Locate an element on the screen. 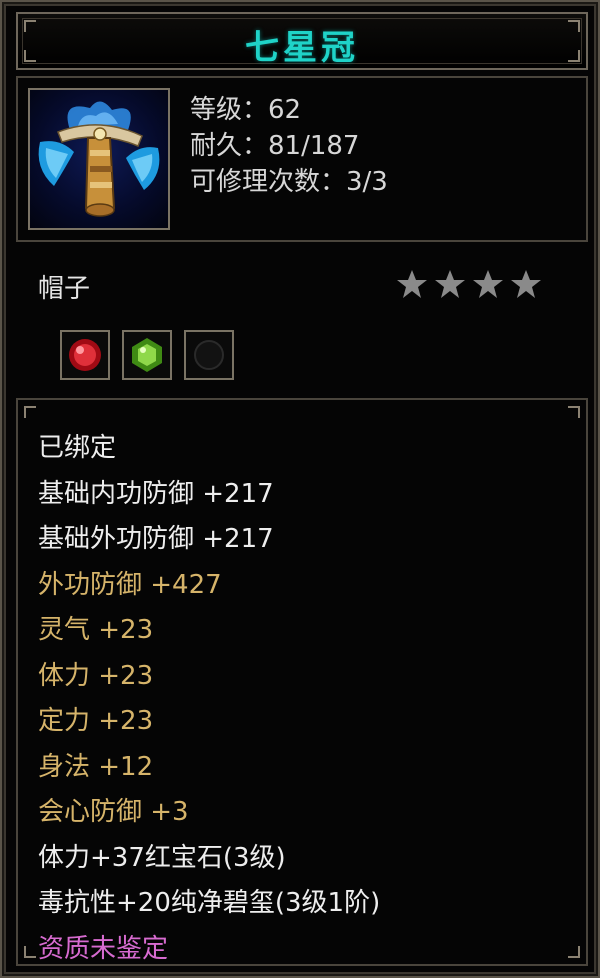 This screenshot has width=600, height=978. item-durability: 耐久：81/187 is located at coordinates (275, 146).